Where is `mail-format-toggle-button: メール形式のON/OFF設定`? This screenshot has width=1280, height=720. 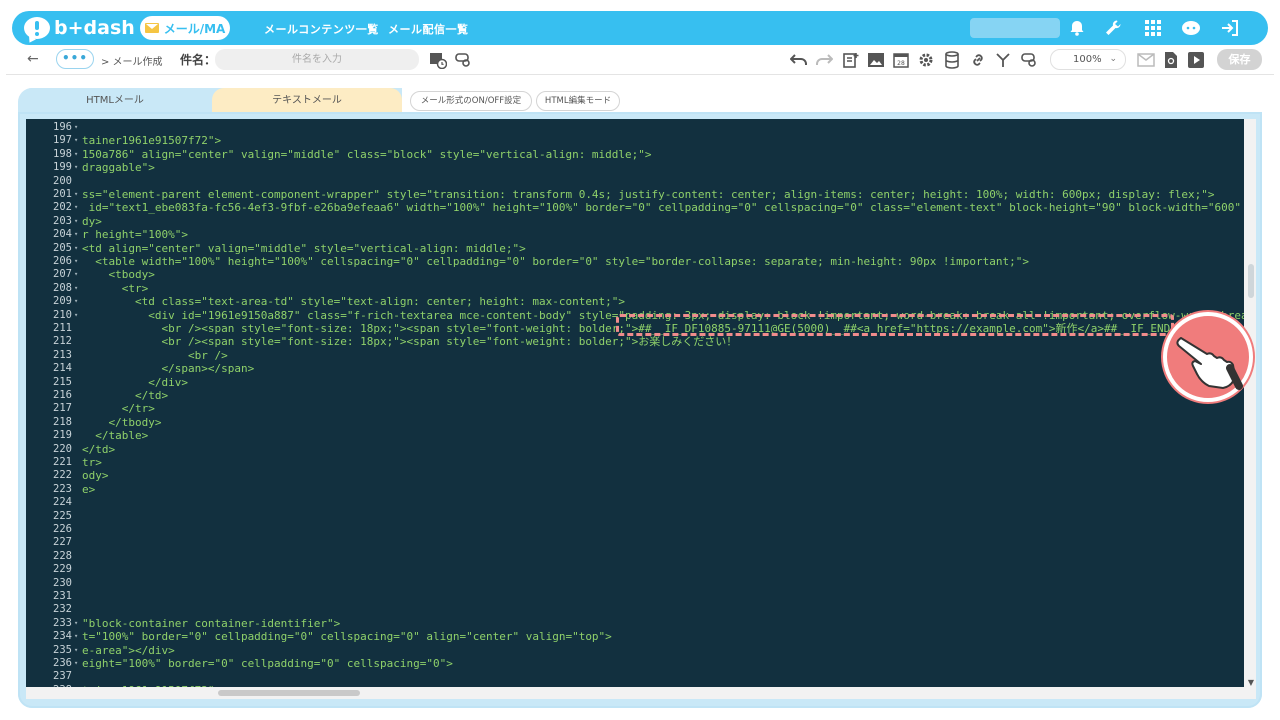 mail-format-toggle-button: メール形式のON/OFF設定 is located at coordinates (471, 101).